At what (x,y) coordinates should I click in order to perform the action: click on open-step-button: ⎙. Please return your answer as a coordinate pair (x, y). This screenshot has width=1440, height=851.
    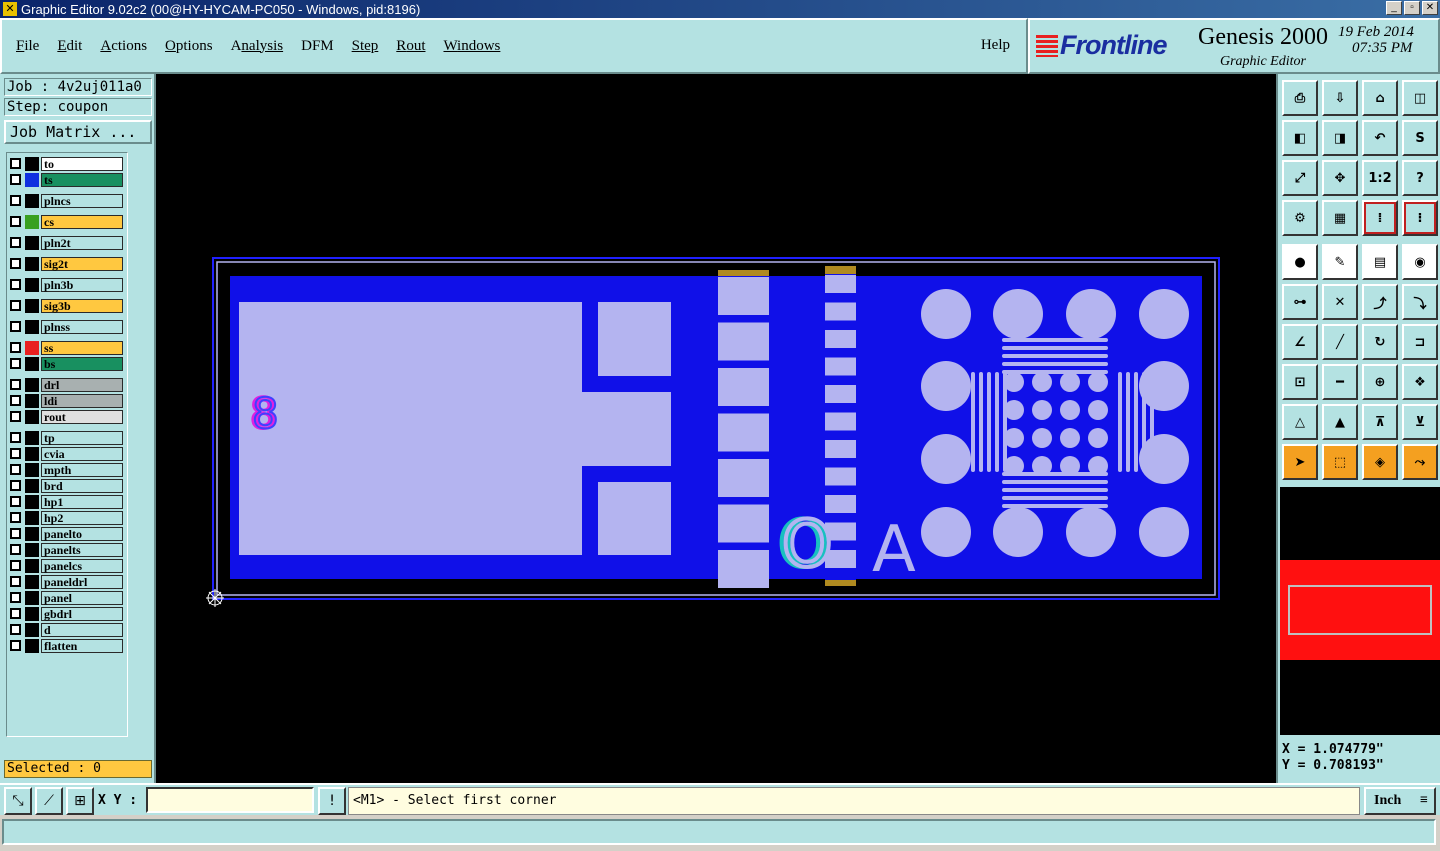
    Looking at the image, I should click on (1300, 98).